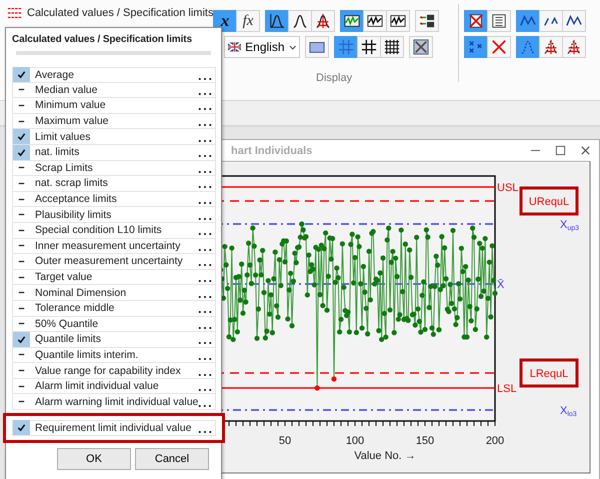 The image size is (600, 479). What do you see at coordinates (292, 47) in the screenshot?
I see `chevron-down-icon` at bounding box center [292, 47].